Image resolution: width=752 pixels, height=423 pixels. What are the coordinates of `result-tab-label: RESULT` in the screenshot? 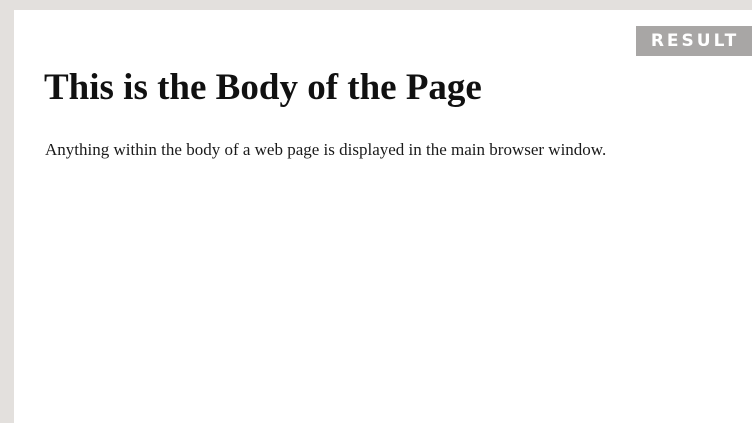 It's located at (694, 41).